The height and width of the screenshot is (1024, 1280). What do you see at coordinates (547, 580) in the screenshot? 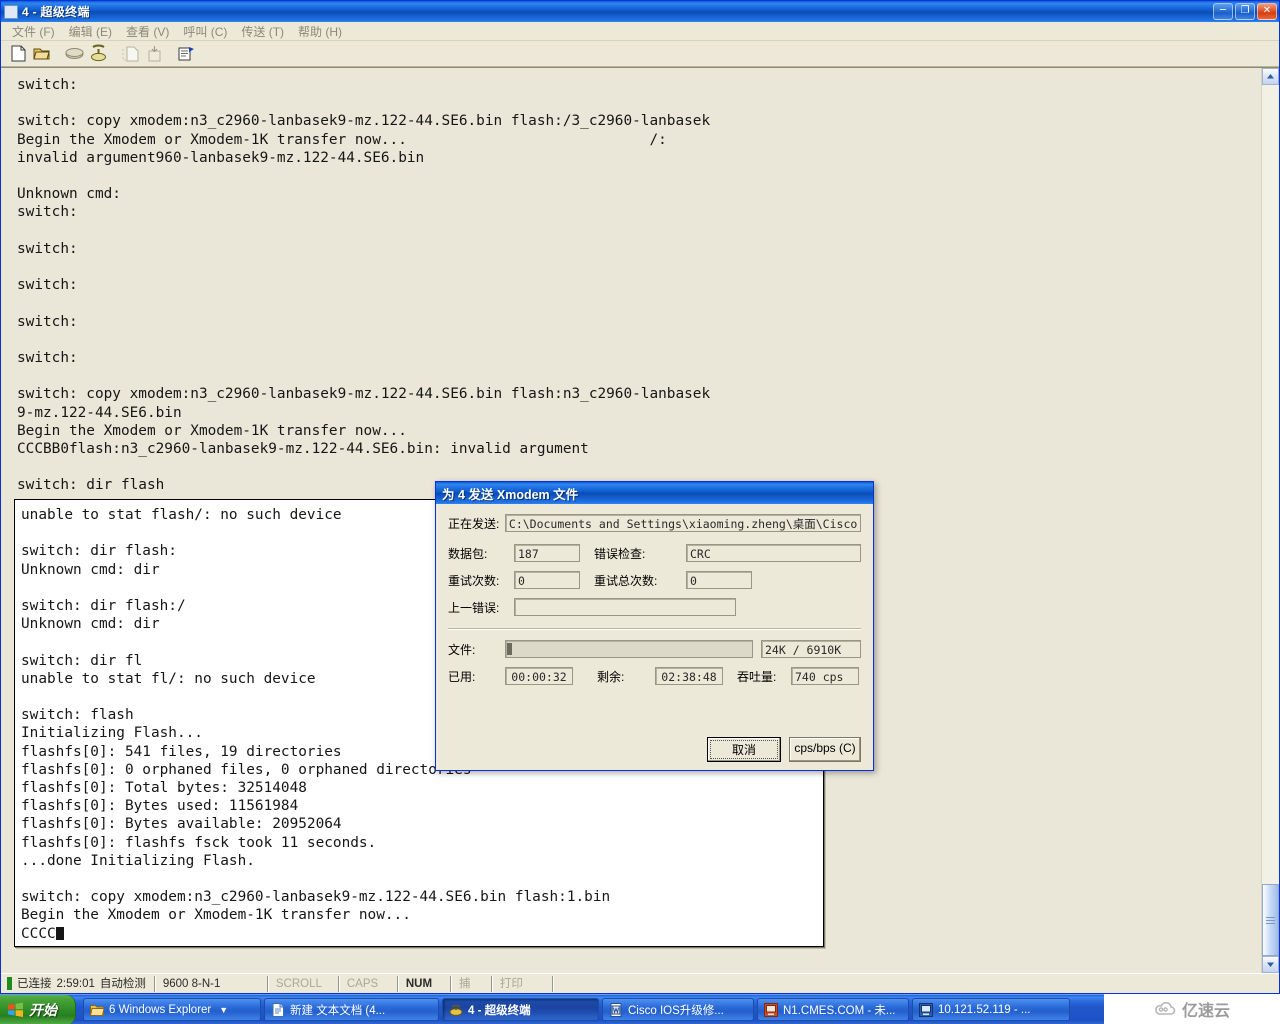
I see `retries-field: 0` at bounding box center [547, 580].